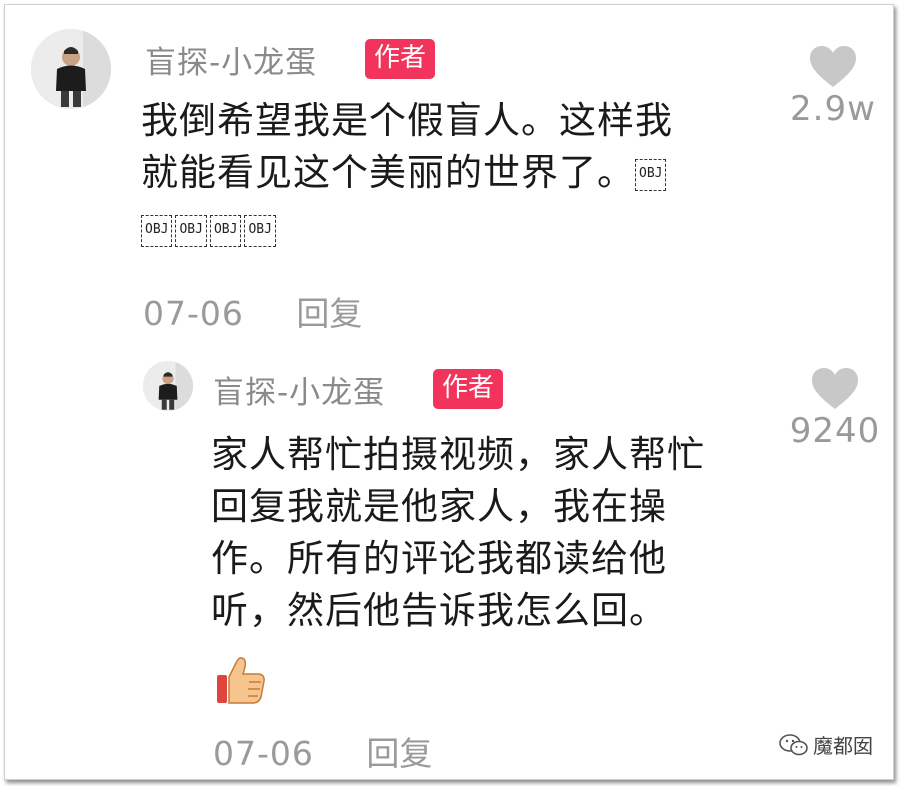 The image size is (900, 786). I want to click on reply-username: 盲探-小龙蛋, so click(299, 389).